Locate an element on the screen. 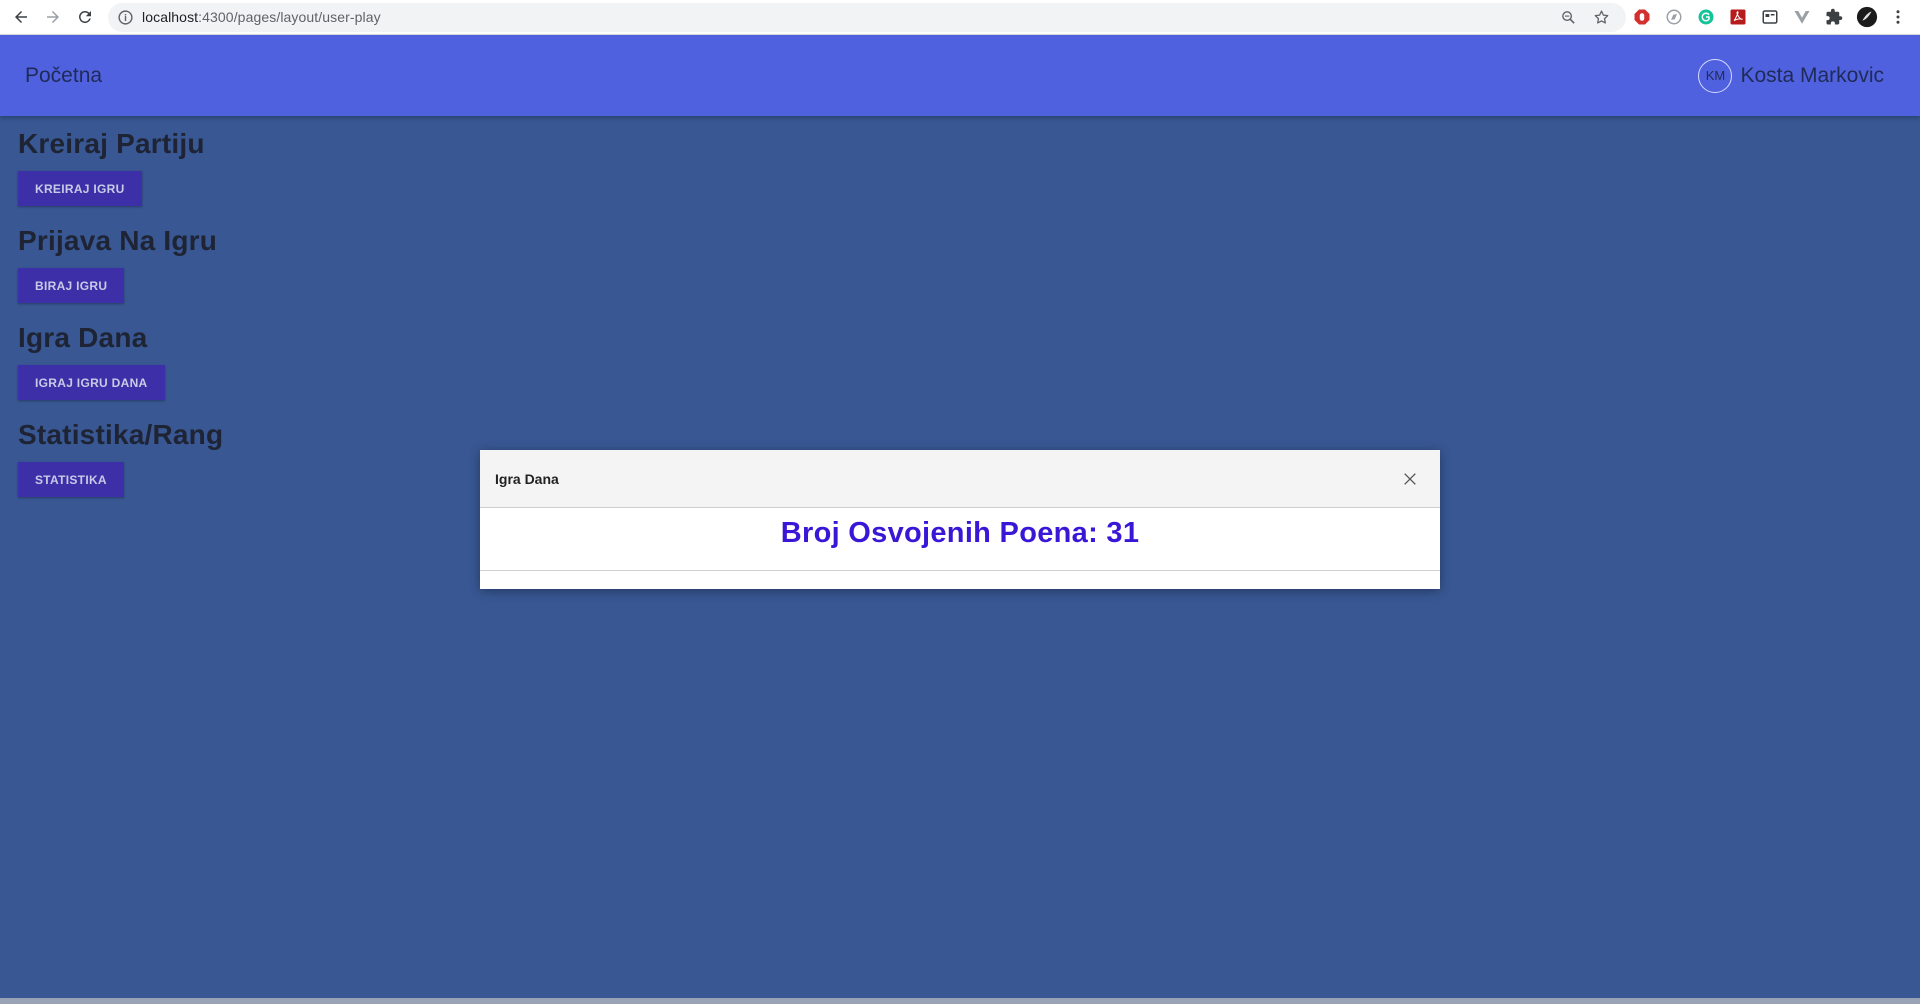  app-header: Početna KM Kosta Markovic is located at coordinates (960, 75).